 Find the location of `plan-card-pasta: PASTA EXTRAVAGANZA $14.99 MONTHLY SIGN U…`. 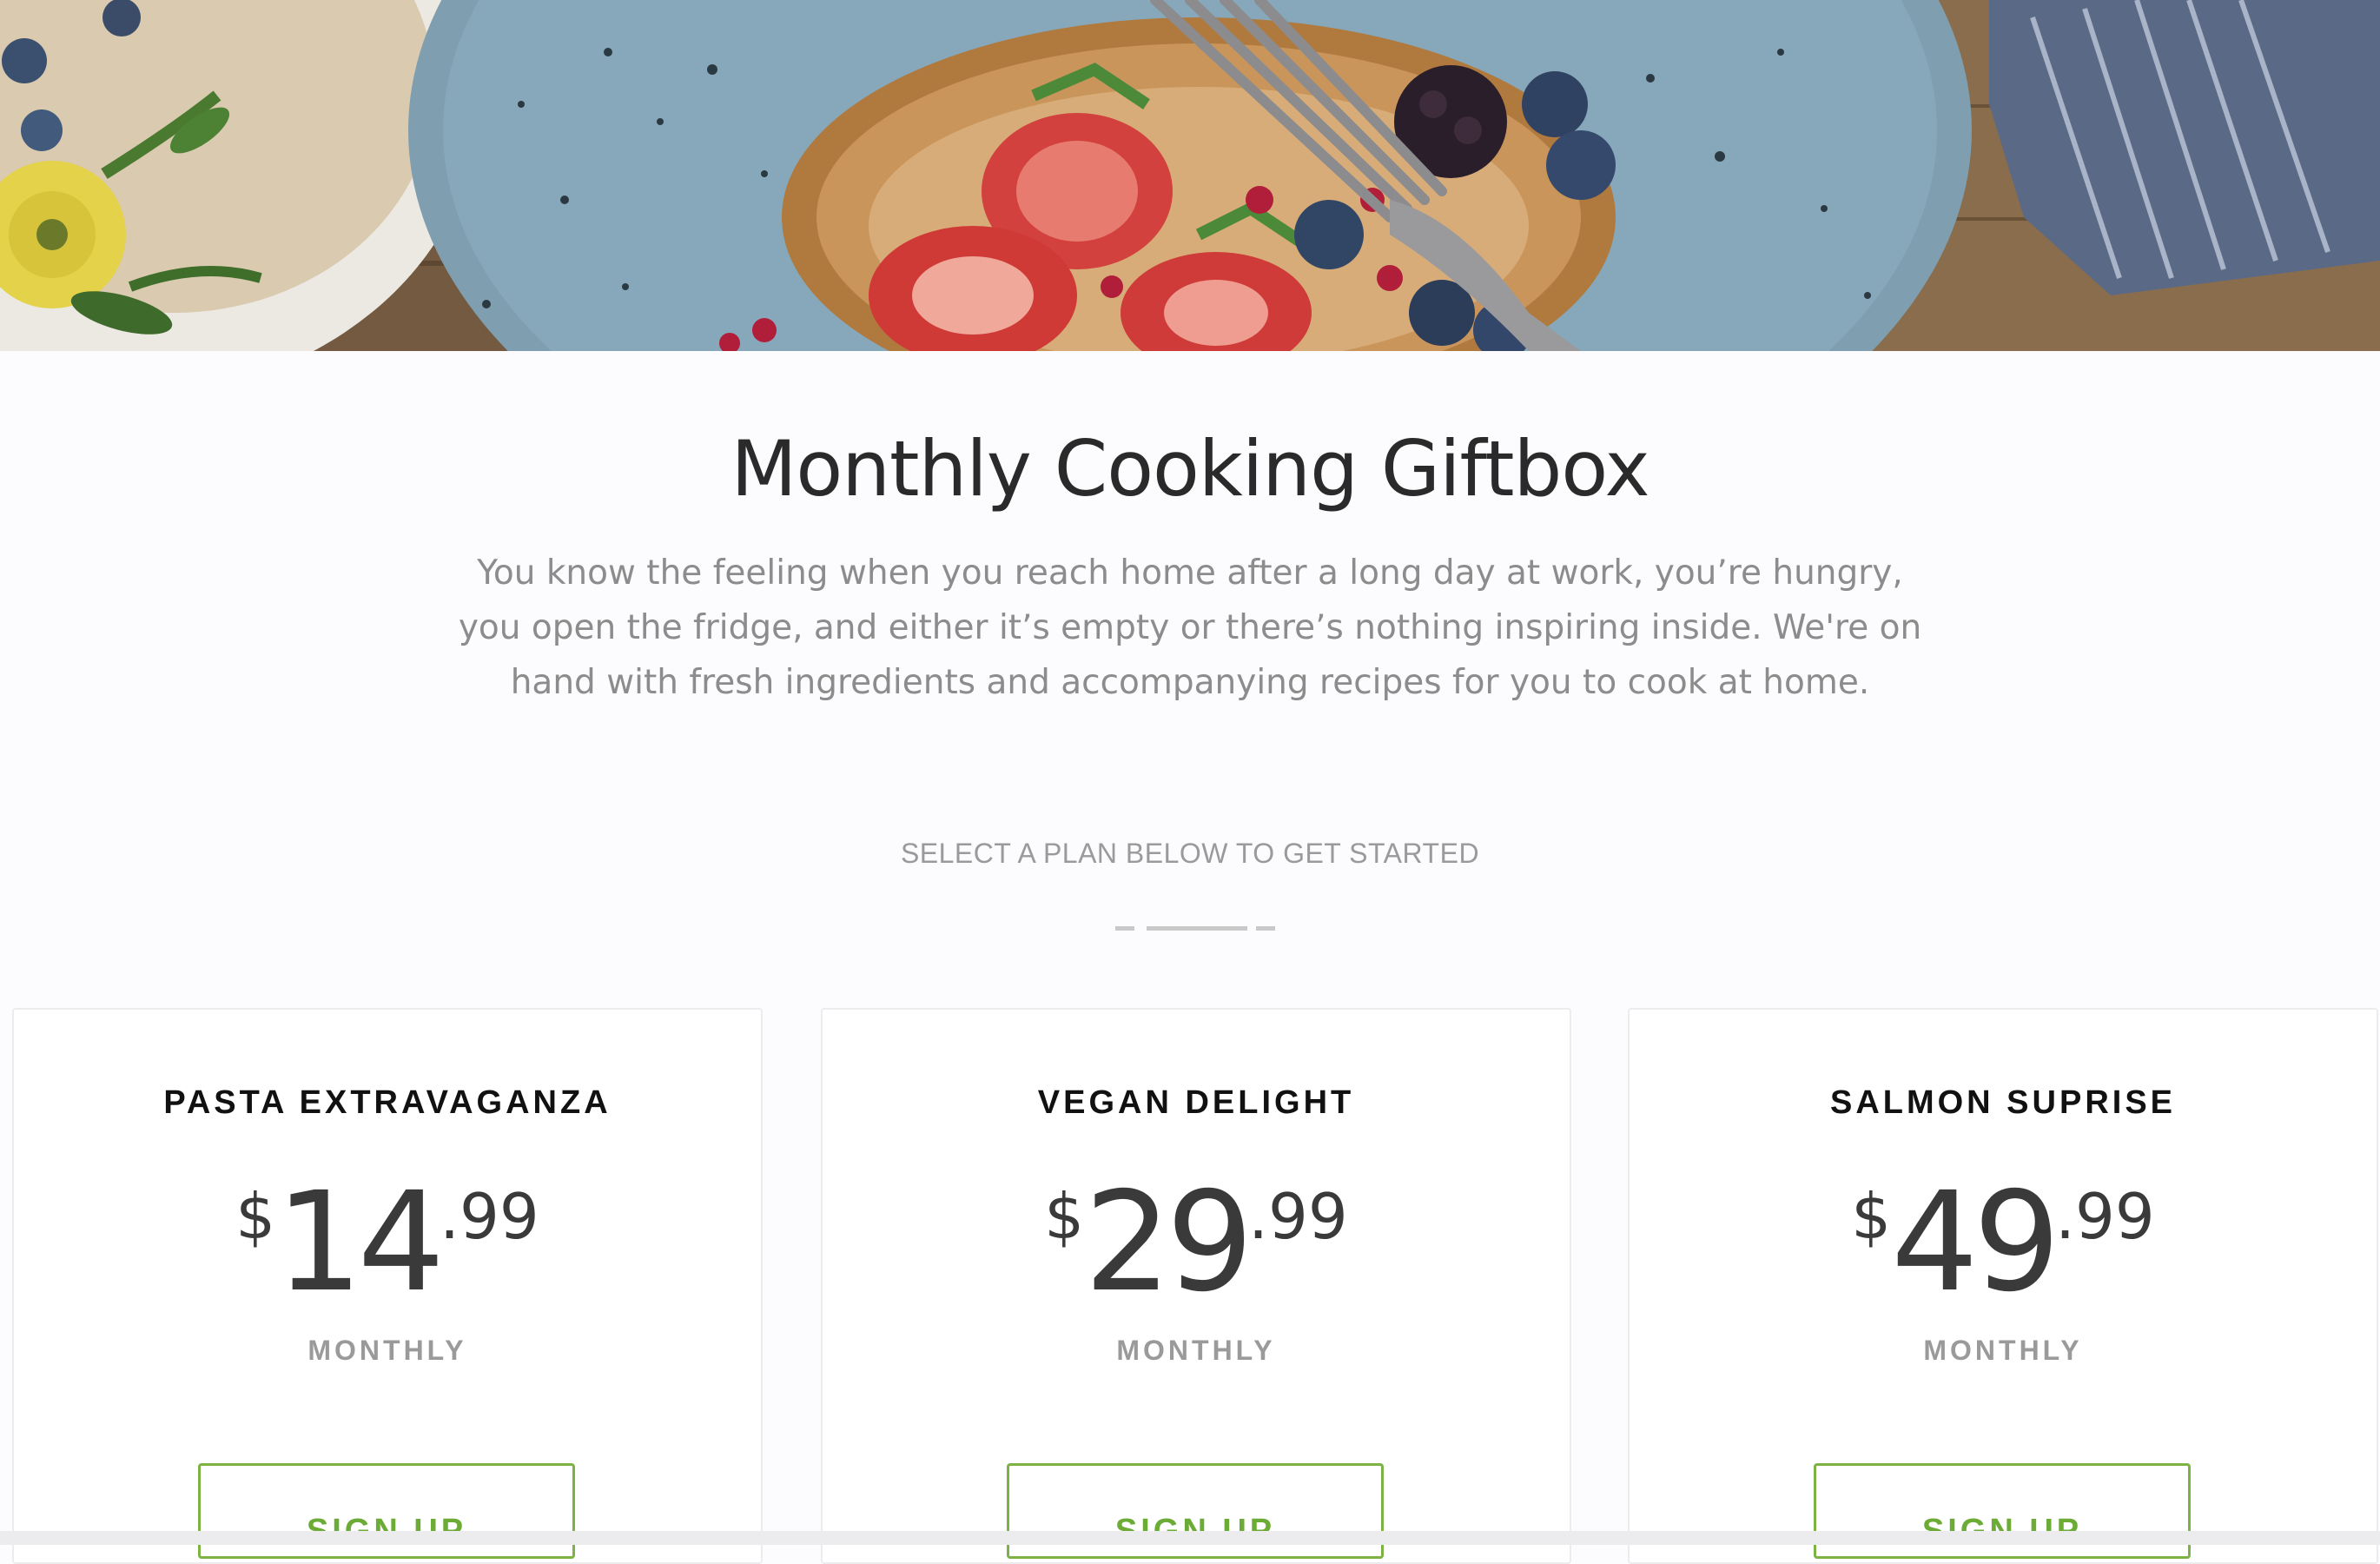

plan-card-pasta: PASTA EXTRAVAGANZA $14.99 MONTHLY SIGN U… is located at coordinates (387, 1286).